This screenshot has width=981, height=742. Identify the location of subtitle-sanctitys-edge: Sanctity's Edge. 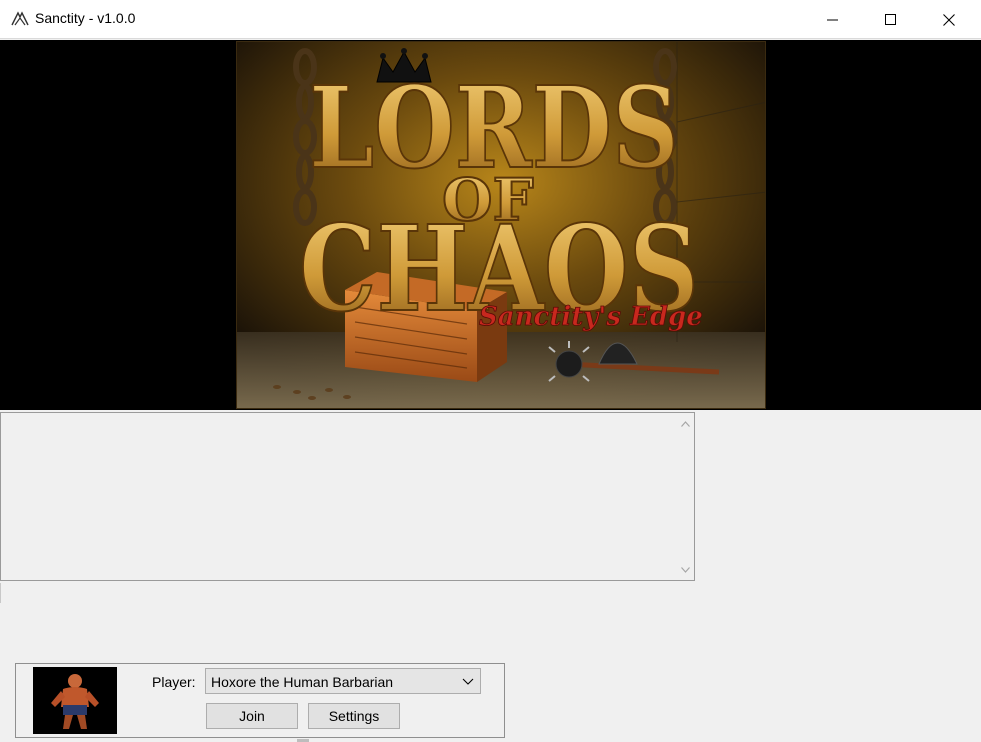
(591, 317).